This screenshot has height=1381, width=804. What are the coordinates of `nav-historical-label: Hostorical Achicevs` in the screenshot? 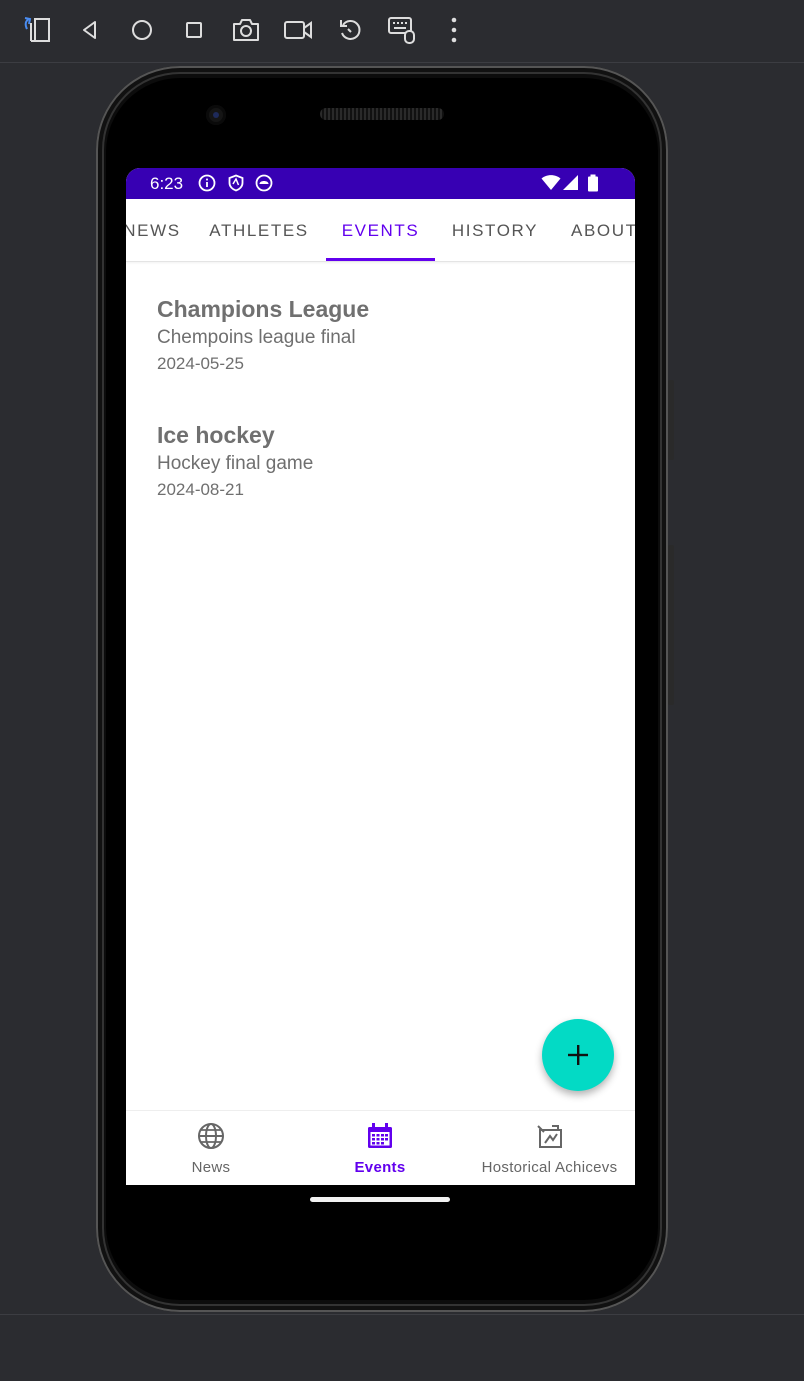 It's located at (549, 1167).